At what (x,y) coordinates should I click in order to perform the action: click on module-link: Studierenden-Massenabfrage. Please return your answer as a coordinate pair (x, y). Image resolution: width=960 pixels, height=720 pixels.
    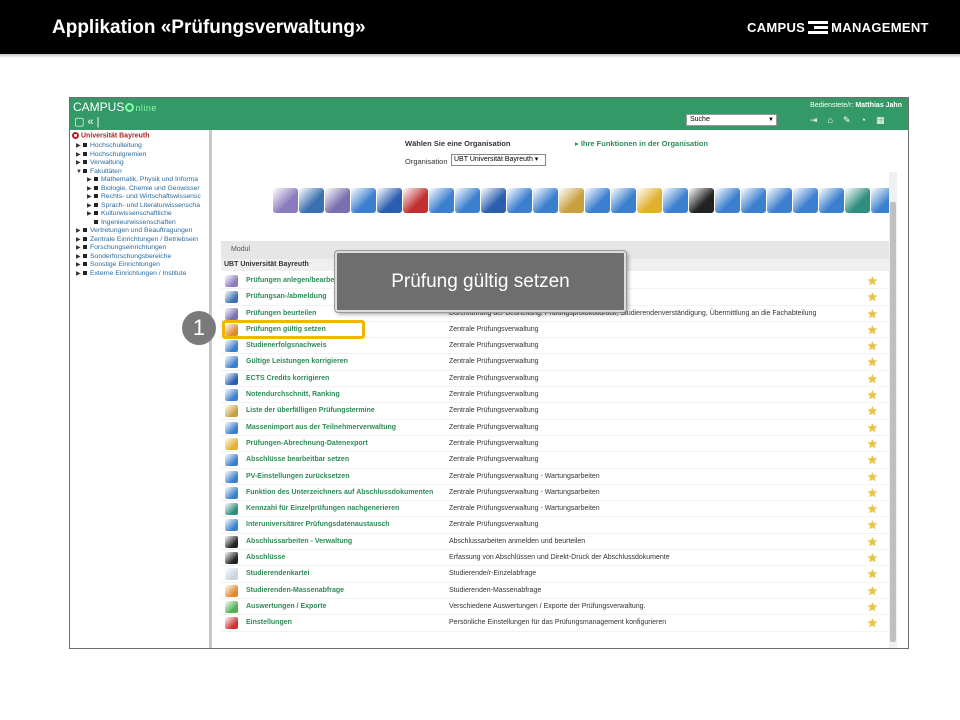
    Looking at the image, I should click on (295, 590).